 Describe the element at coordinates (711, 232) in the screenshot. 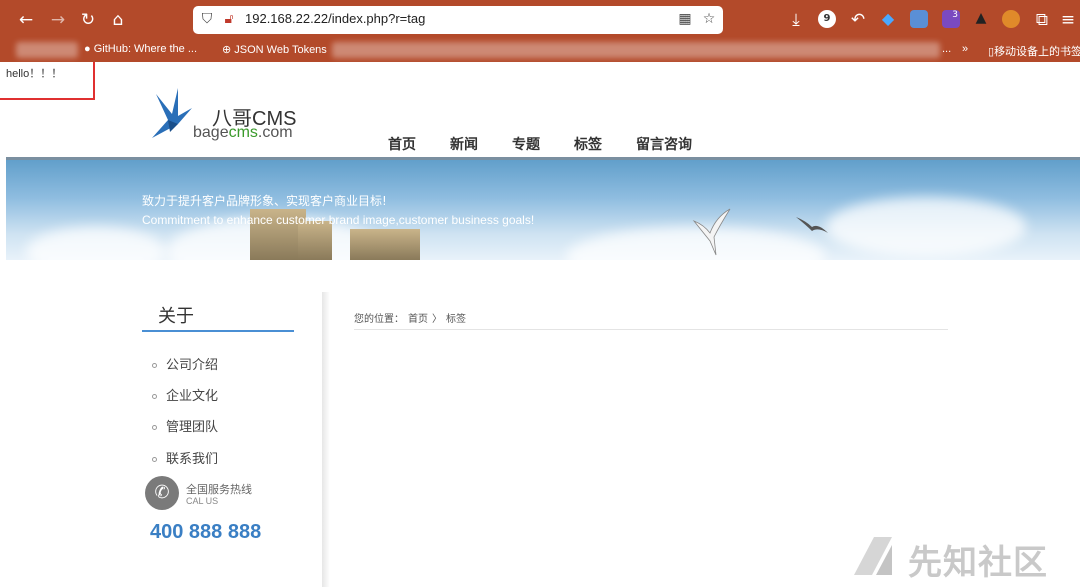

I see `seagull-icon` at that location.